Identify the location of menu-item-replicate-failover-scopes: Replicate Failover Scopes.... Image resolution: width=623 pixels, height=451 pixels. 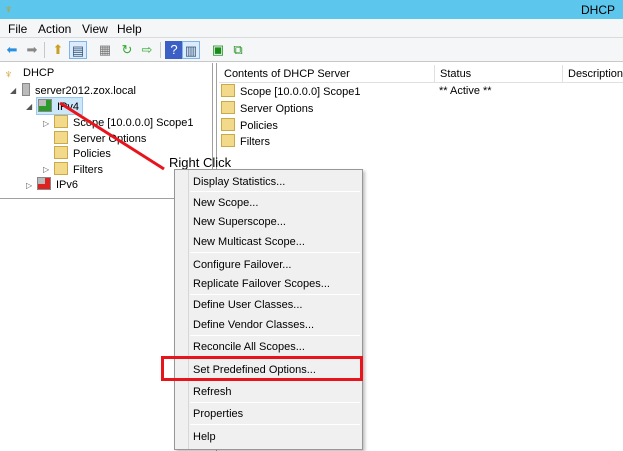
(261, 284).